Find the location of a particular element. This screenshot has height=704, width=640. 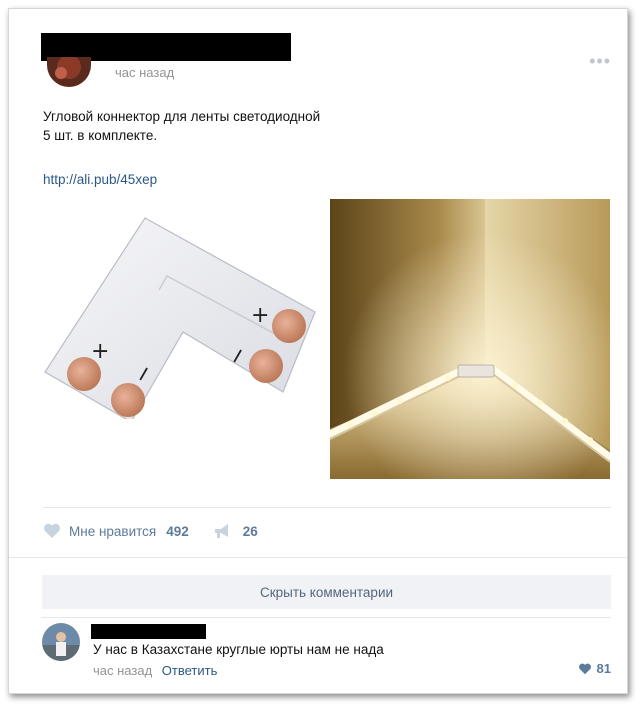

like-button: Мне нравится 492 is located at coordinates (116, 531).